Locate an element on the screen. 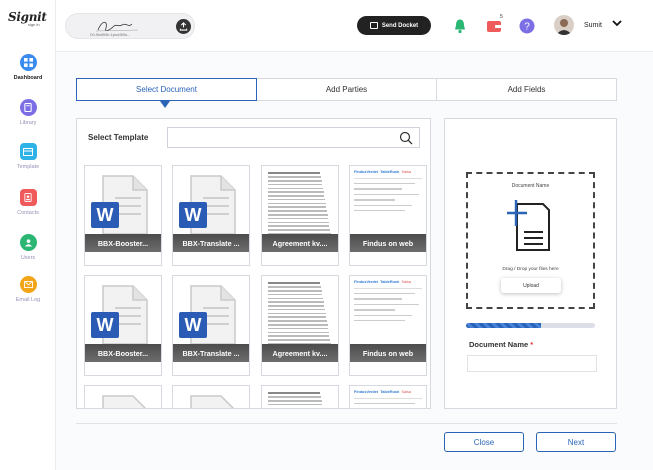 The image size is (653, 470). document-name-label: Document Name * is located at coordinates (501, 344).